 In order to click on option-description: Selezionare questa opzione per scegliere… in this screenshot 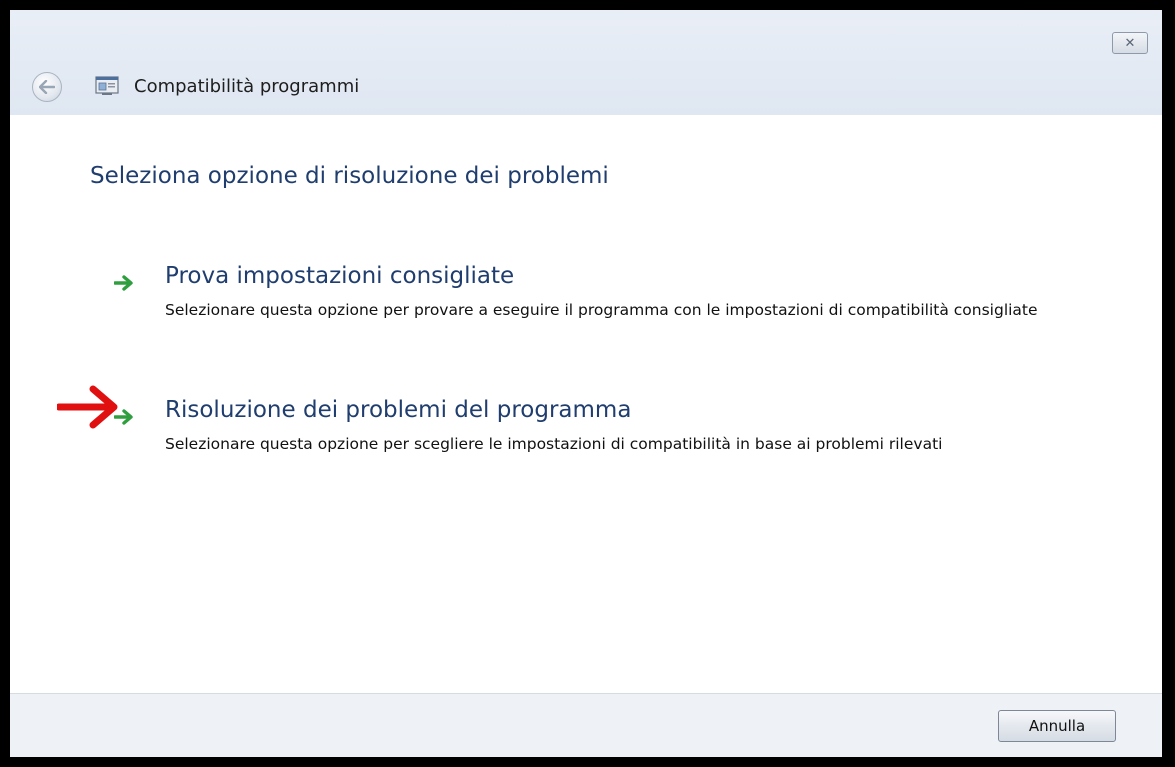, I will do `click(554, 444)`.